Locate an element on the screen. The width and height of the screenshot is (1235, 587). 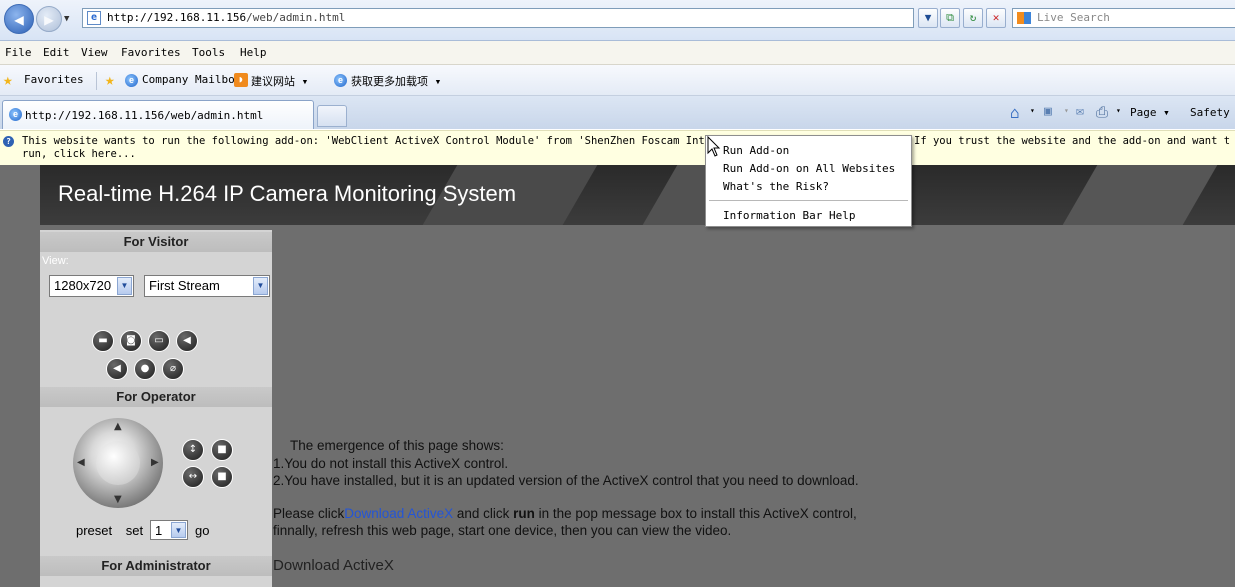
mouse-cursor-icon is located at coordinates (714, 146).